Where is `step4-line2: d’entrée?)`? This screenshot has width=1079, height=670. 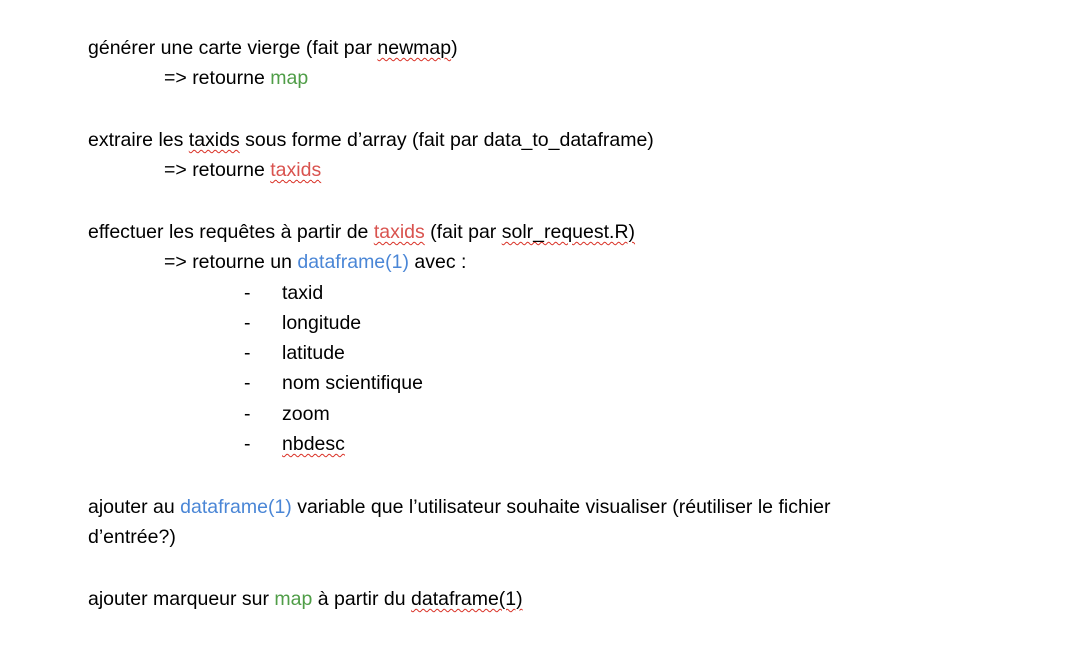 step4-line2: d’entrée?) is located at coordinates (132, 537).